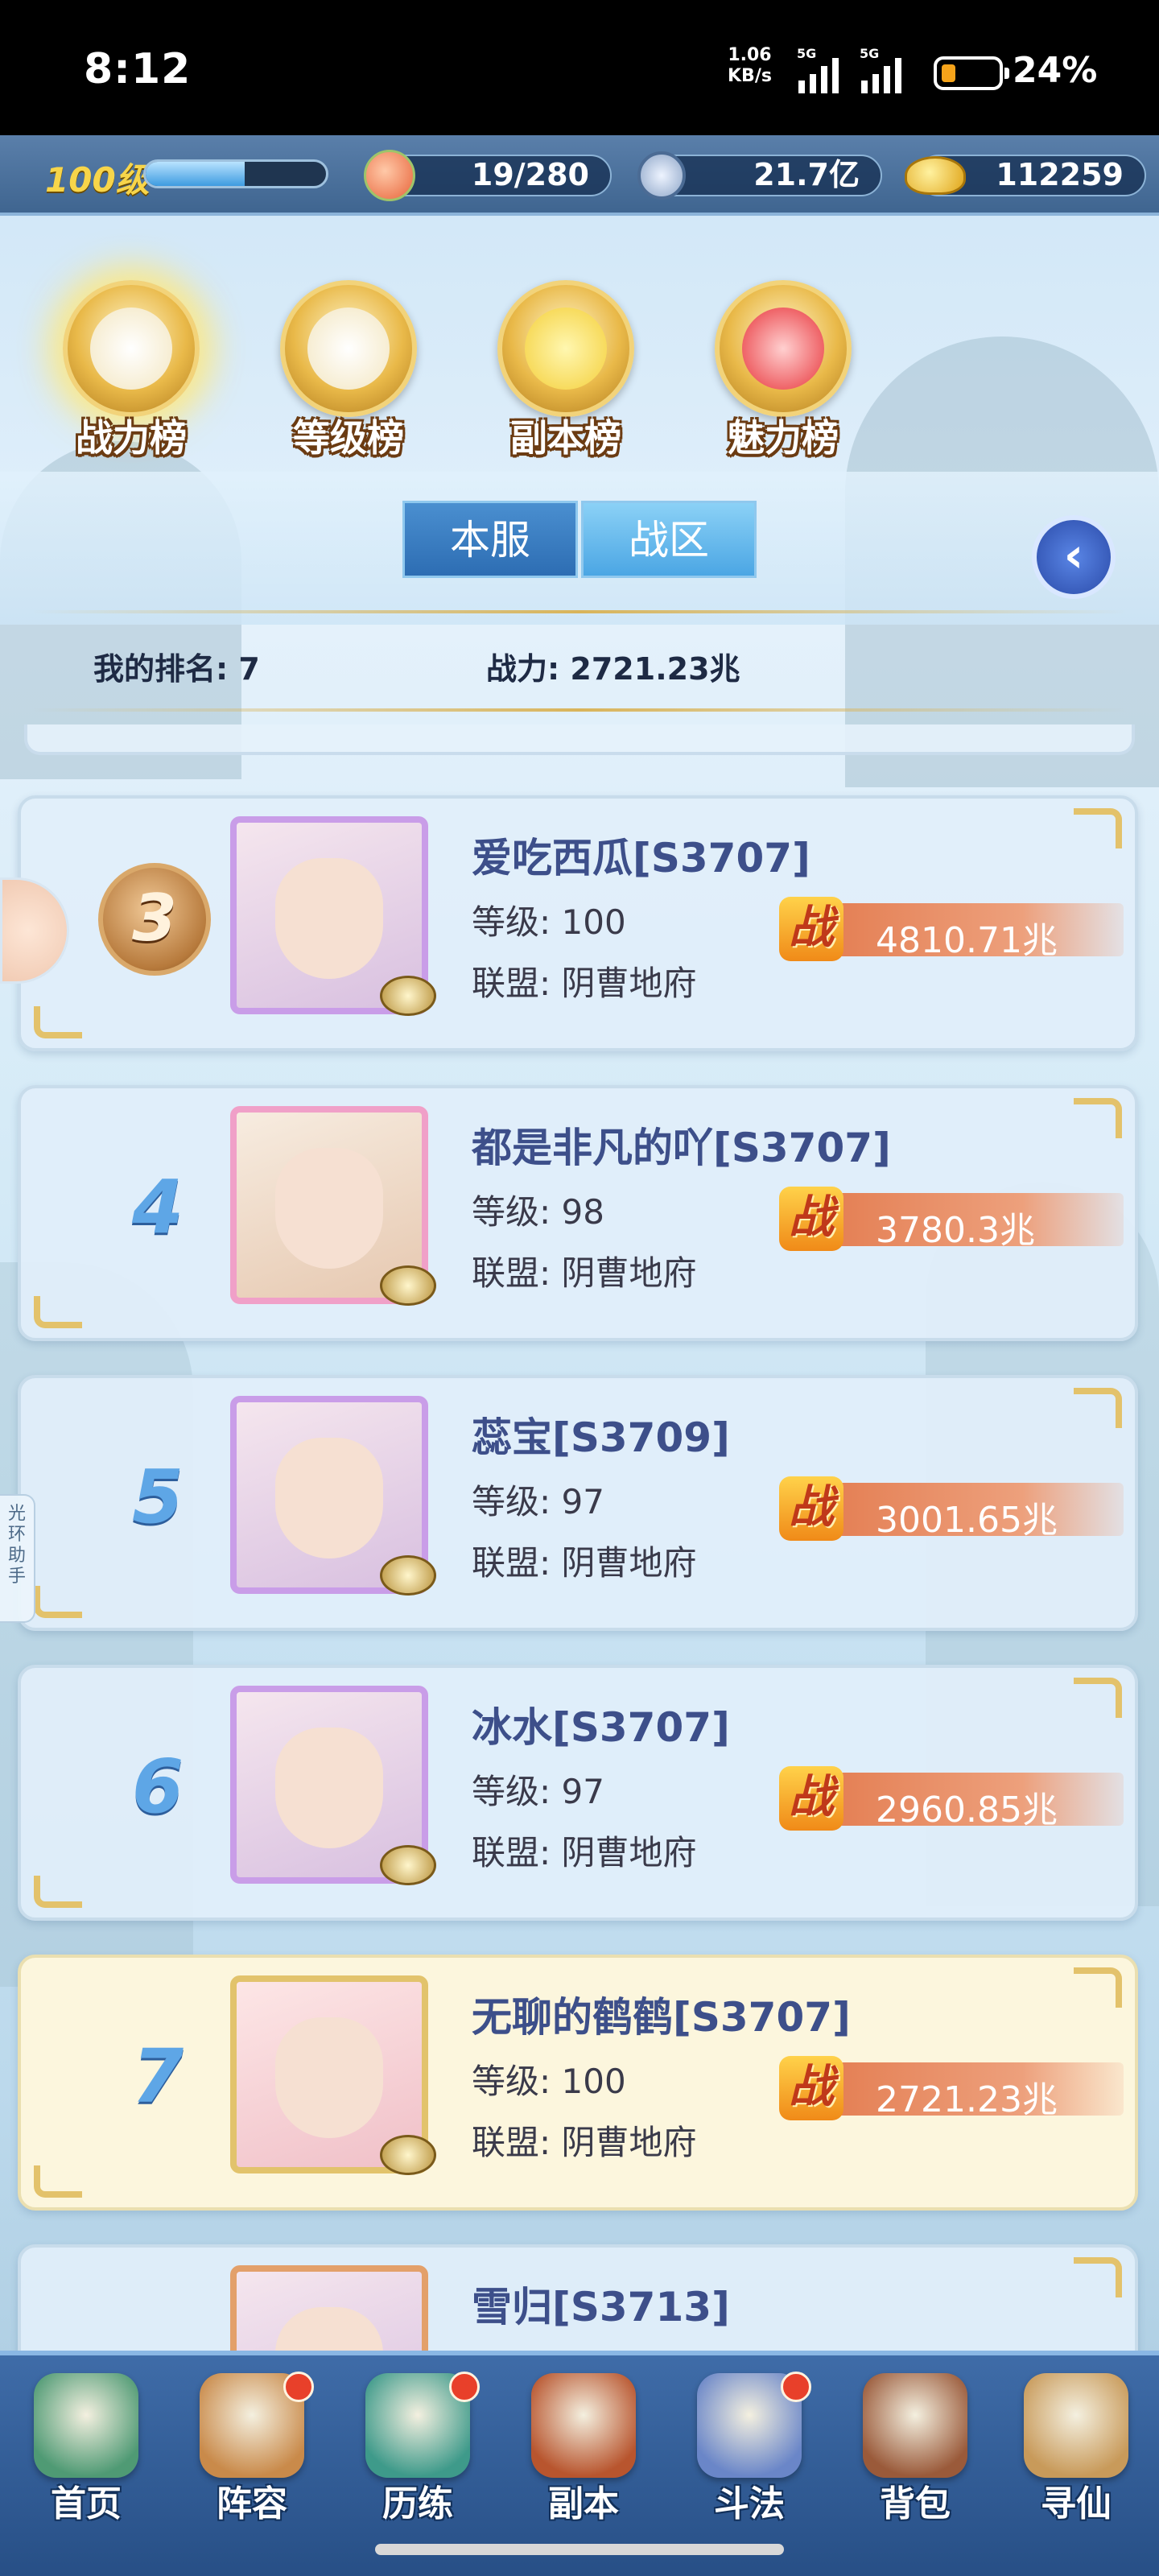 Image resolution: width=1159 pixels, height=2576 pixels. What do you see at coordinates (138, 69) in the screenshot?
I see `status-time: 8:12` at bounding box center [138, 69].